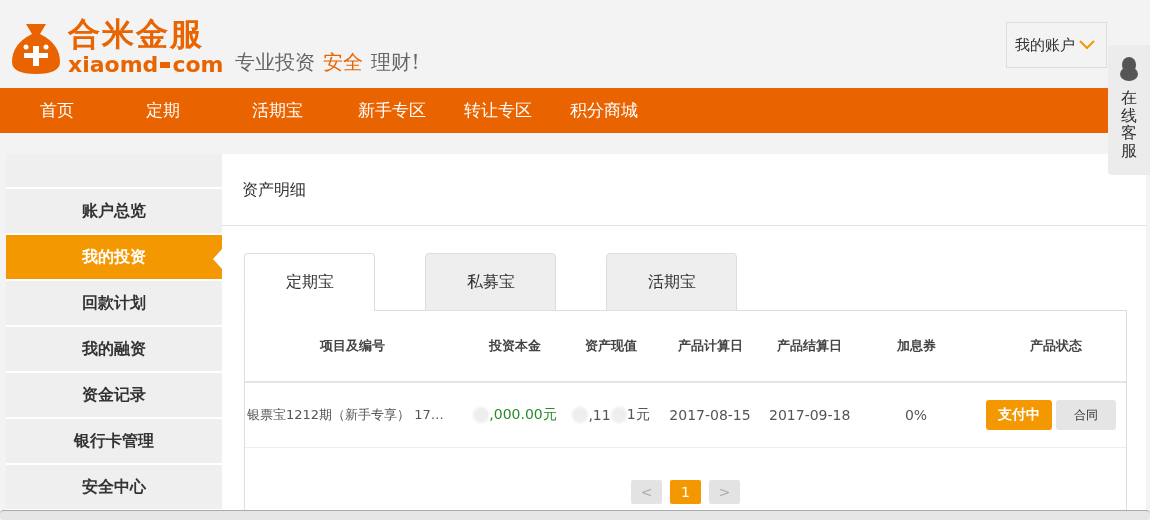  What do you see at coordinates (275, 62) in the screenshot?
I see `slogan-text: 专业投资` at bounding box center [275, 62].